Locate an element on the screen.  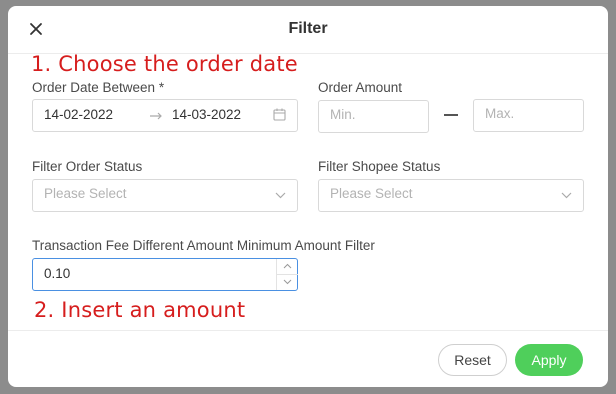
order-amount-min-placeholder: Min. is located at coordinates (343, 114).